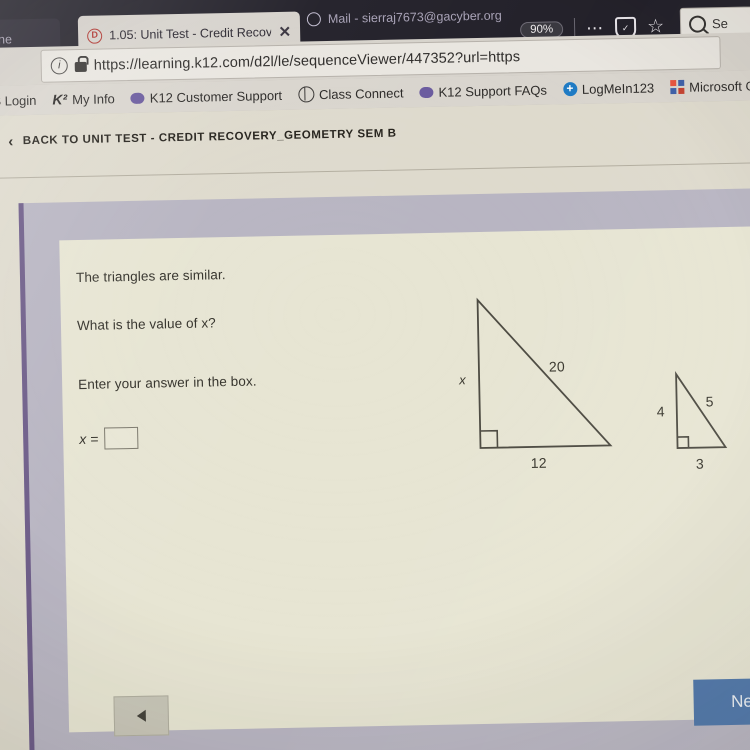 The image size is (750, 750). I want to click on large-triangle-hypotenuse-label: 20, so click(557, 366).